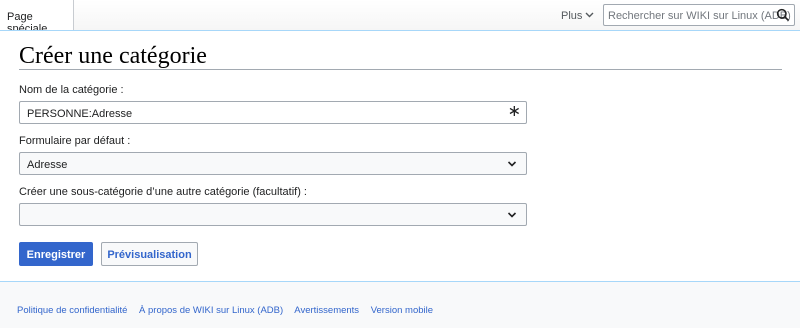 The image size is (800, 328). What do you see at coordinates (326, 310) in the screenshot?
I see `footer-link-disclaimers: Avertissements` at bounding box center [326, 310].